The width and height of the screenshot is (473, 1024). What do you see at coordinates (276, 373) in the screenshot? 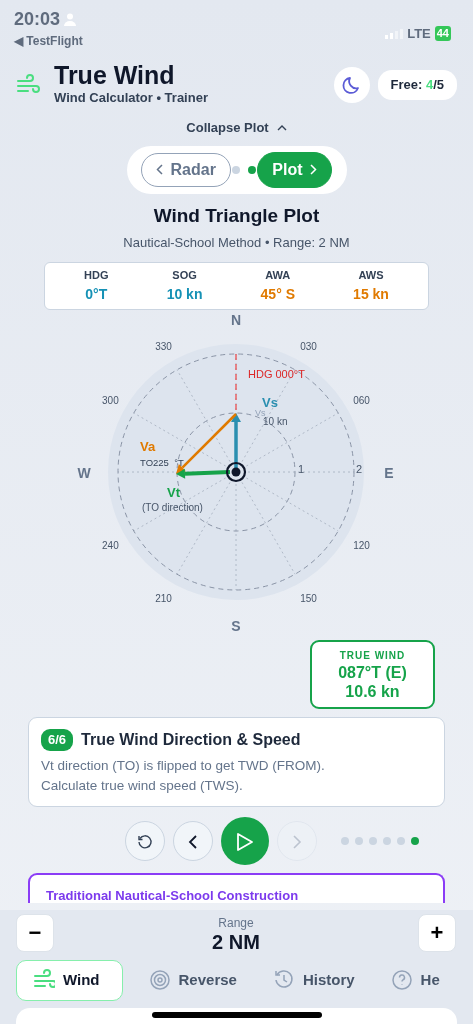
I see `heading-label: HDG 000°T` at bounding box center [276, 373].